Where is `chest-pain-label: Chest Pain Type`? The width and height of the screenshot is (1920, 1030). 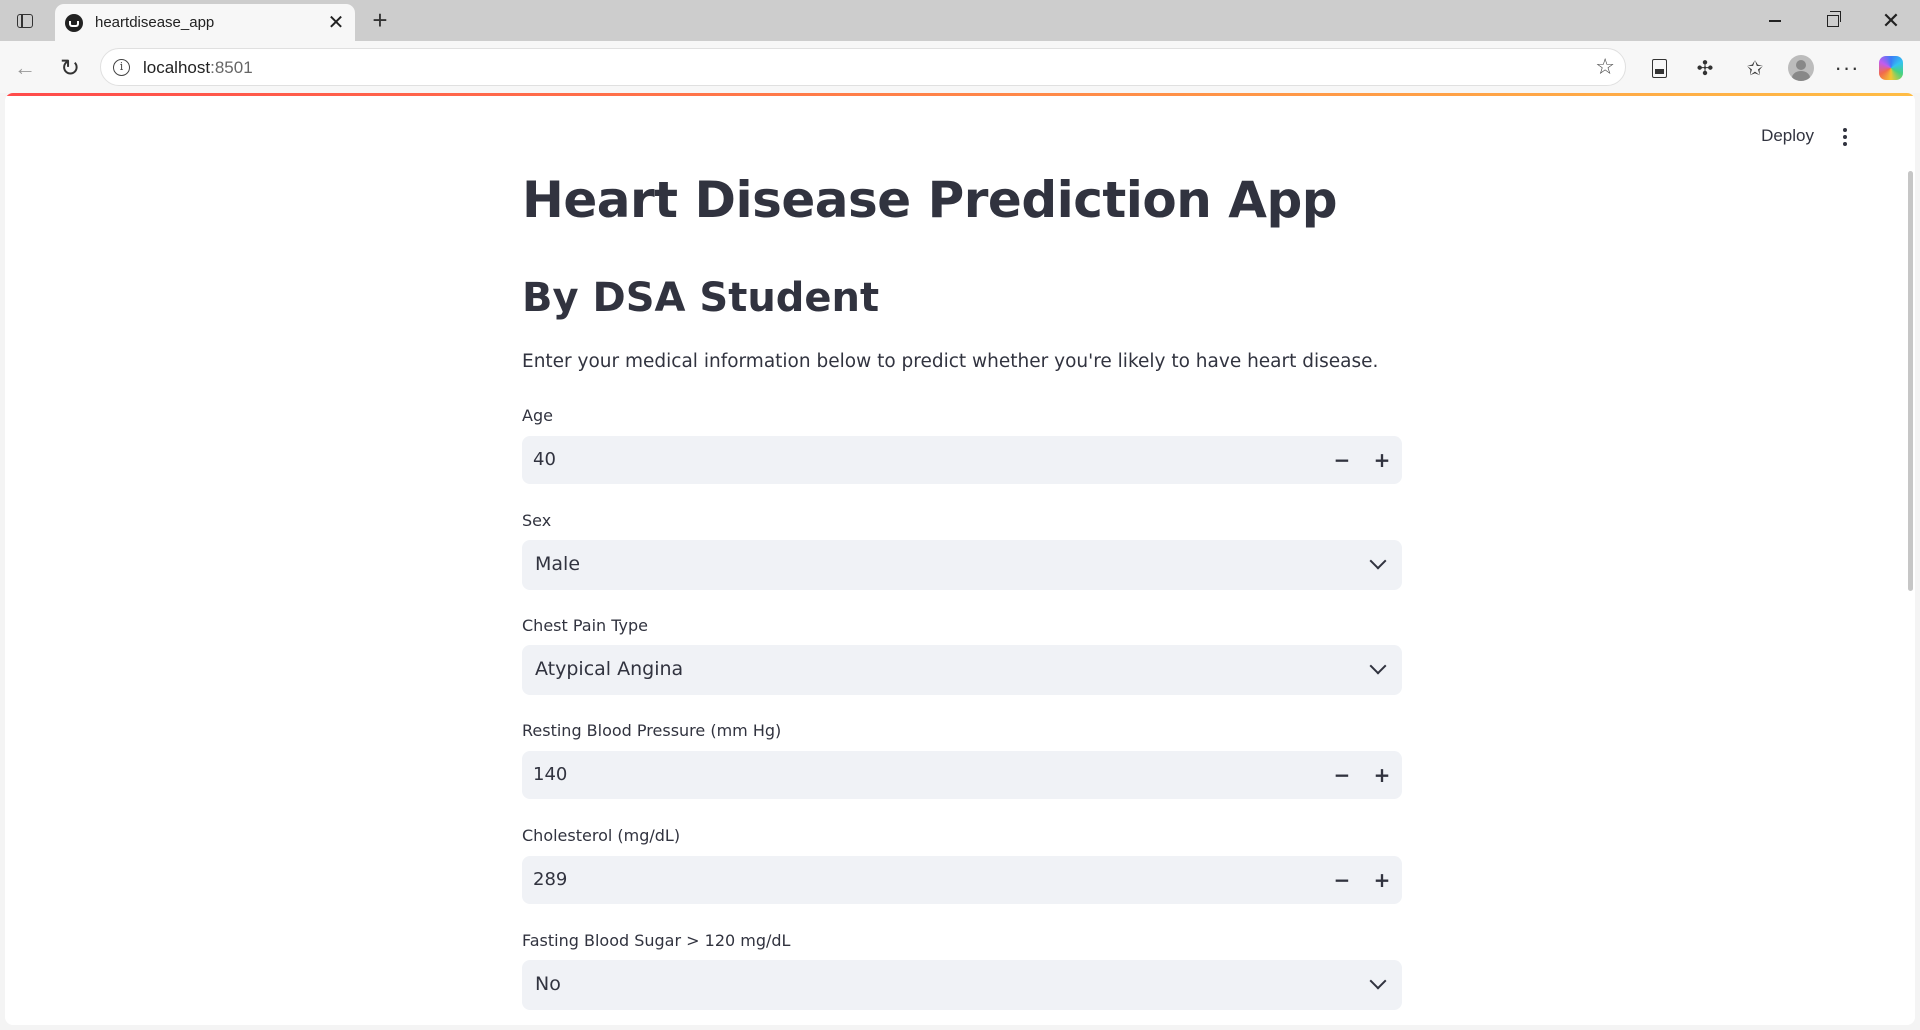
chest-pain-label: Chest Pain Type is located at coordinates (585, 625).